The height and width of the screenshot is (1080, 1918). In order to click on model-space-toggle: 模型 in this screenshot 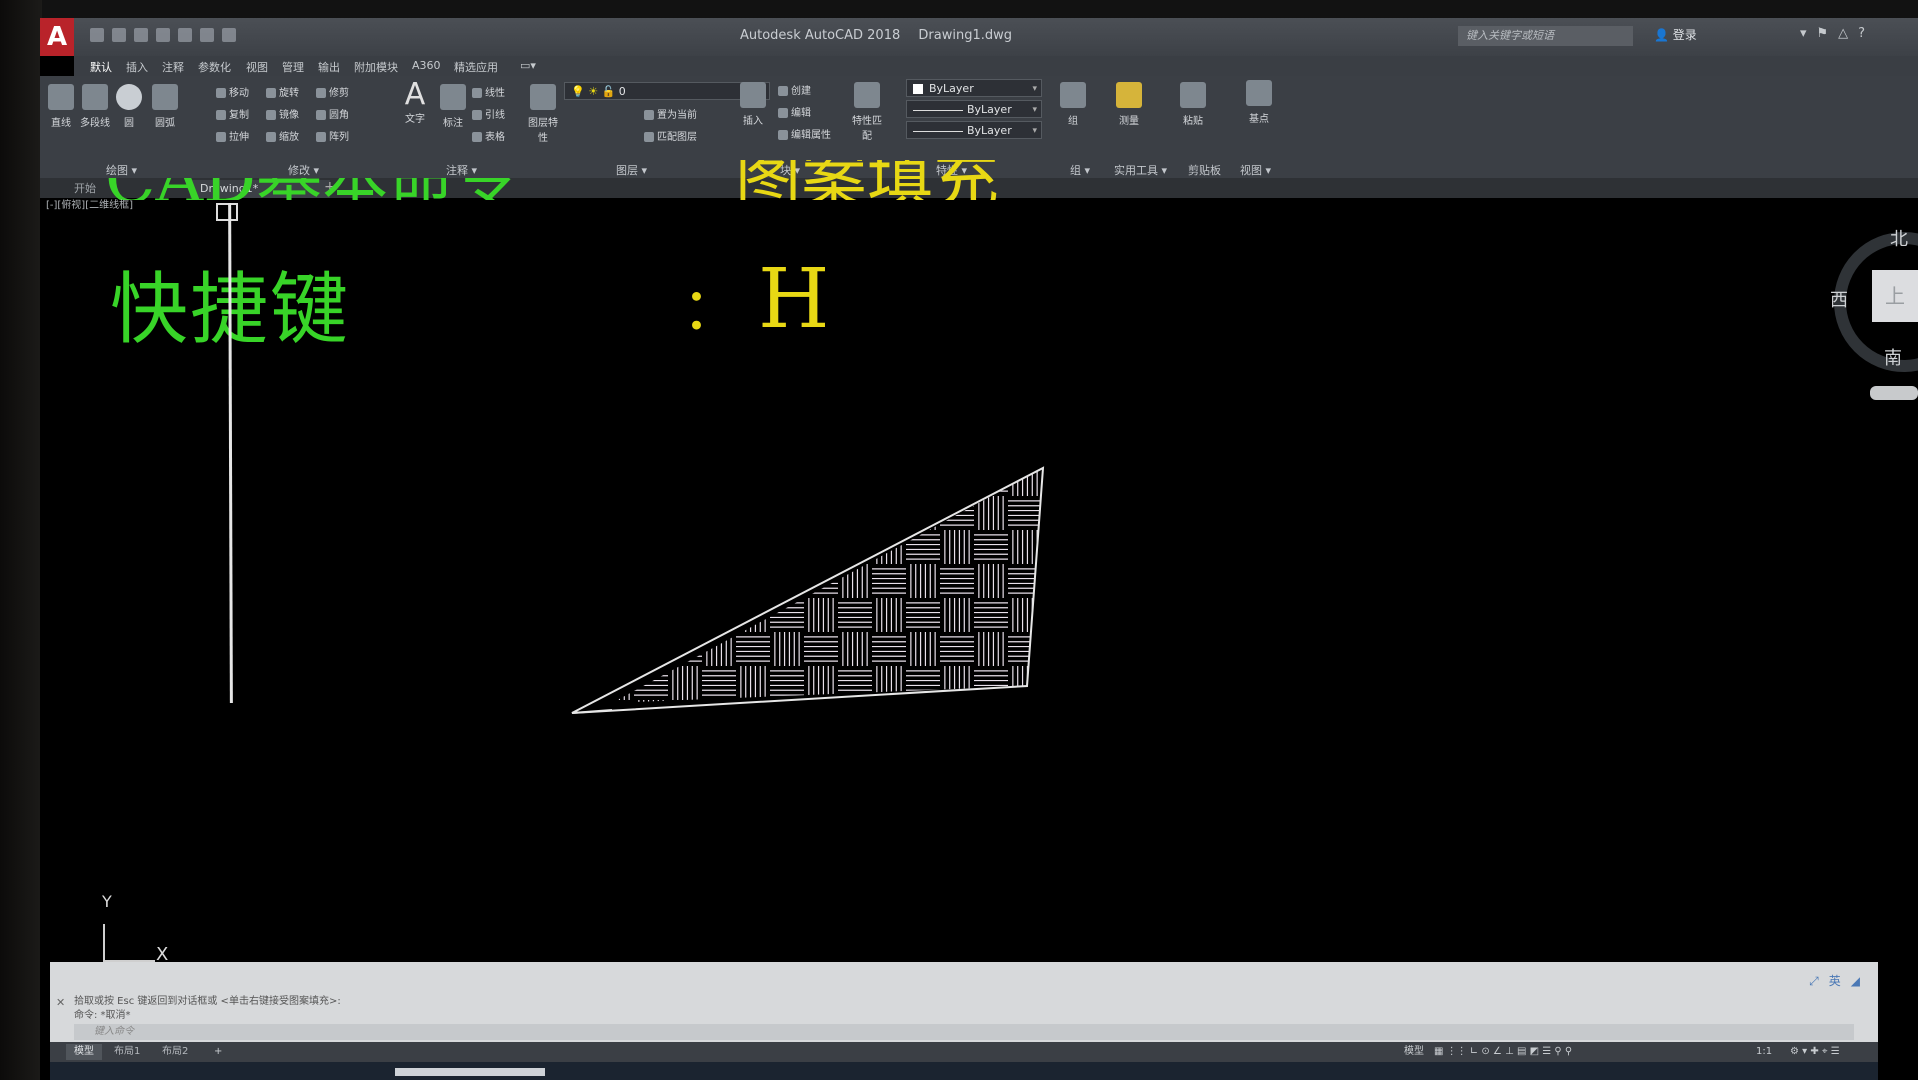, I will do `click(1414, 1052)`.